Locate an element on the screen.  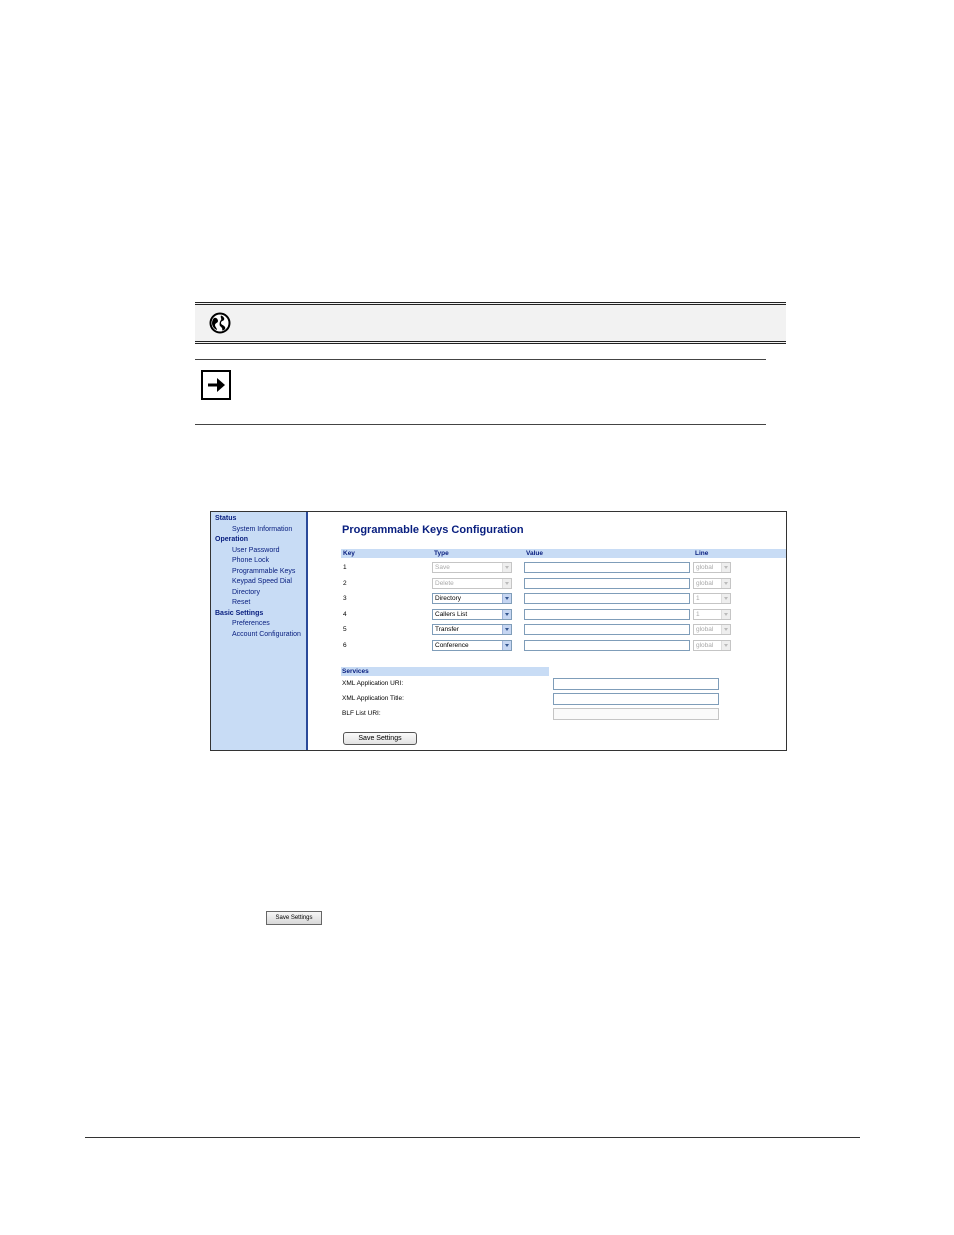
nav-item-reset: Reset is located at coordinates (269, 603).